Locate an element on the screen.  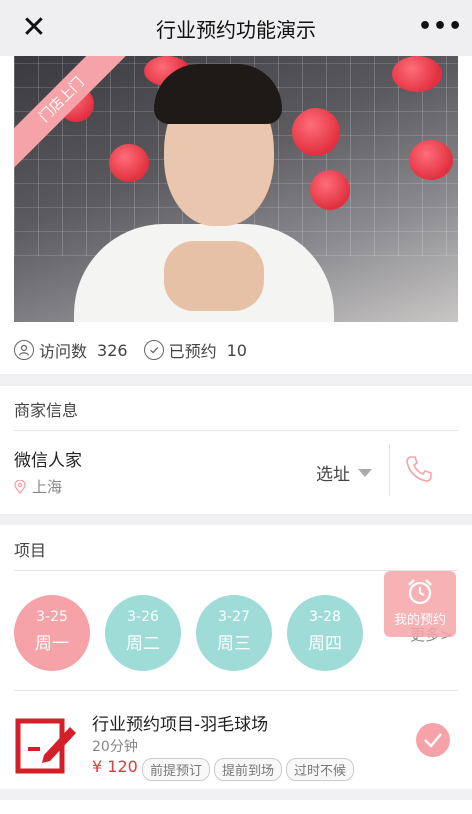
caret-down-icon is located at coordinates (365, 472).